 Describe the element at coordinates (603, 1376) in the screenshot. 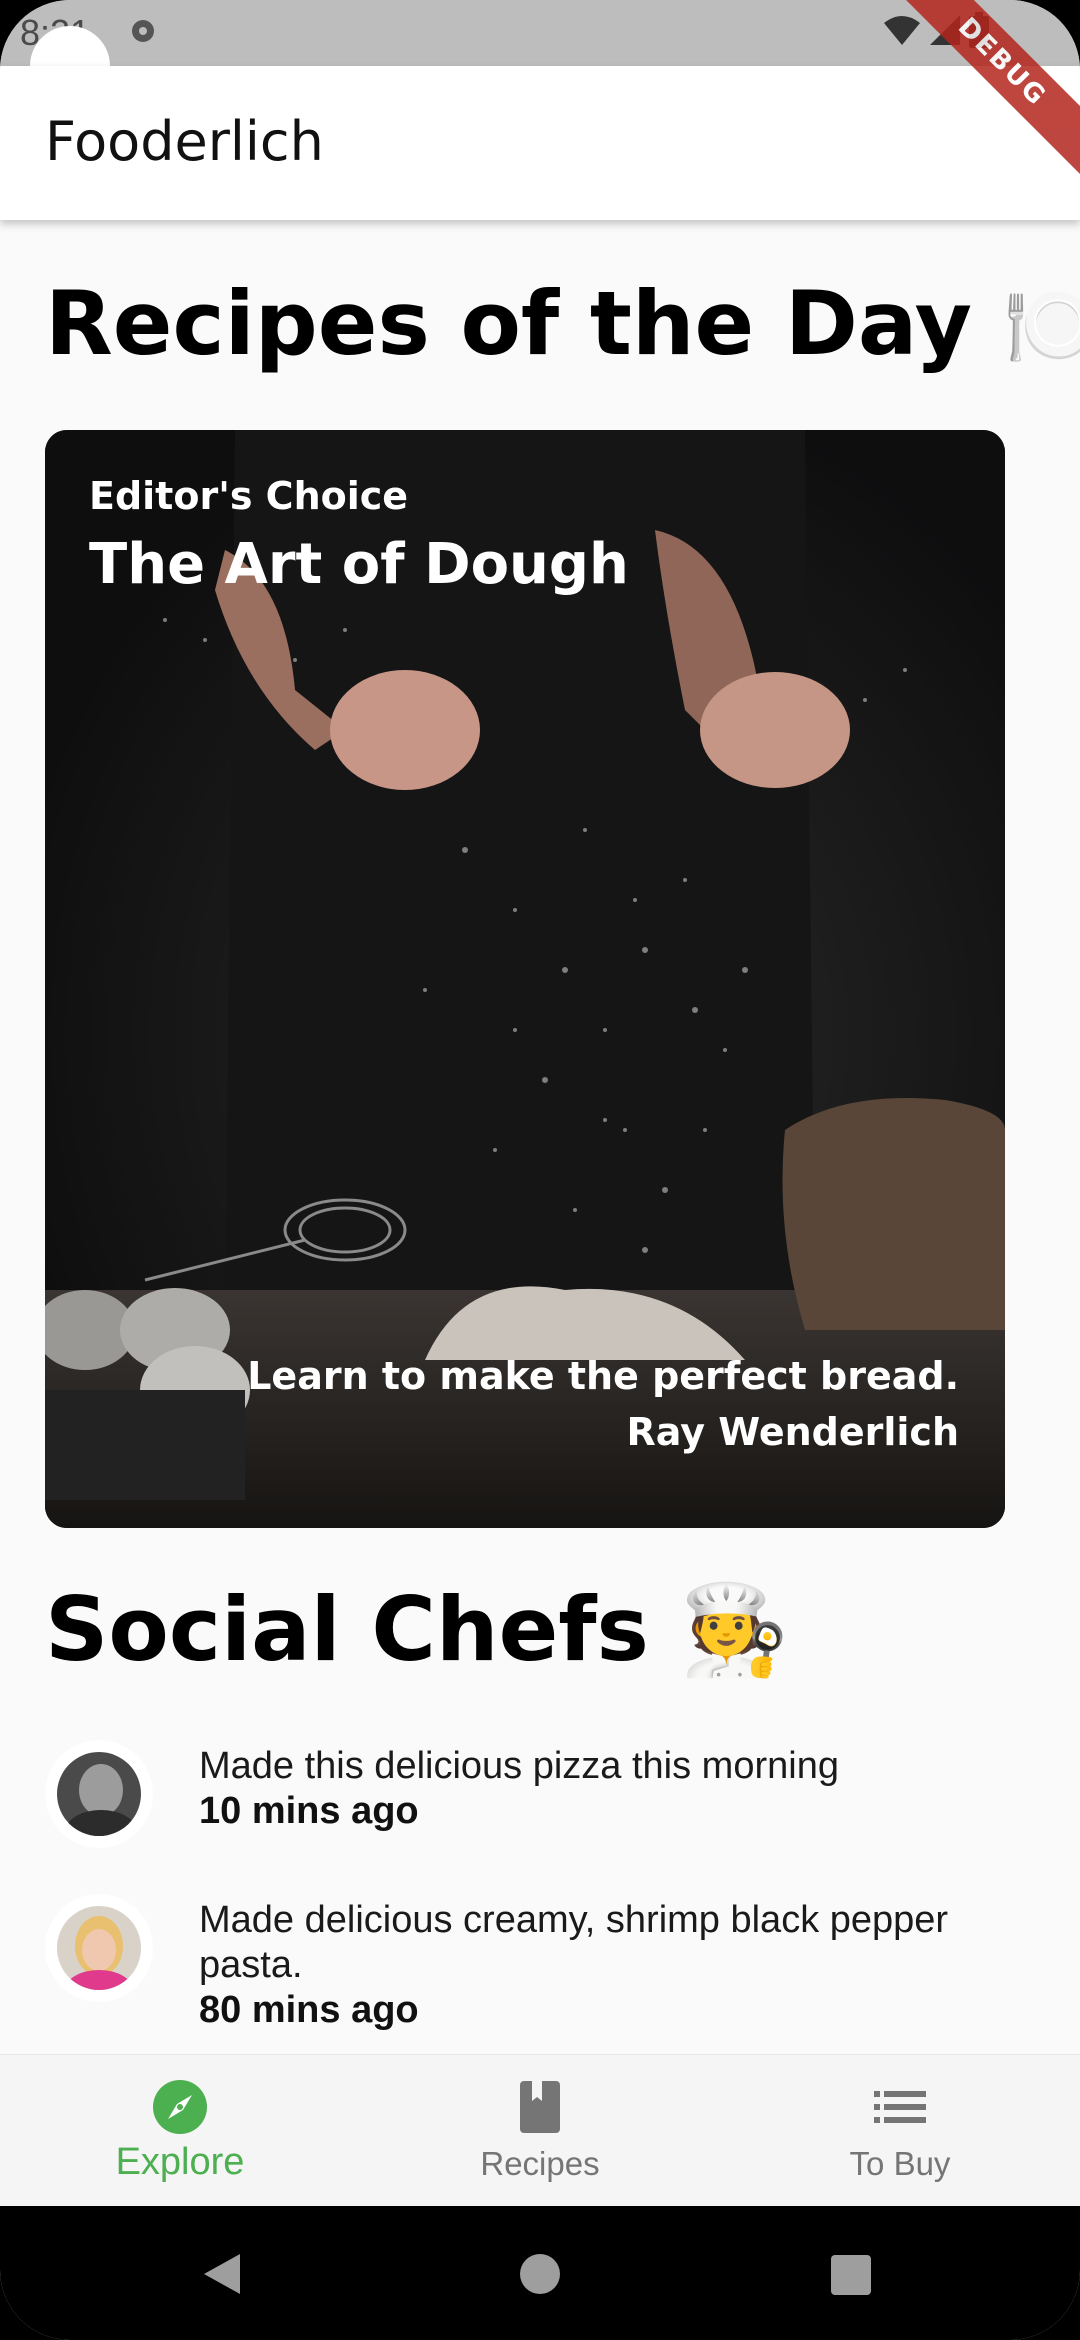

I see `card-description: Learn to make the perfect bread.` at that location.